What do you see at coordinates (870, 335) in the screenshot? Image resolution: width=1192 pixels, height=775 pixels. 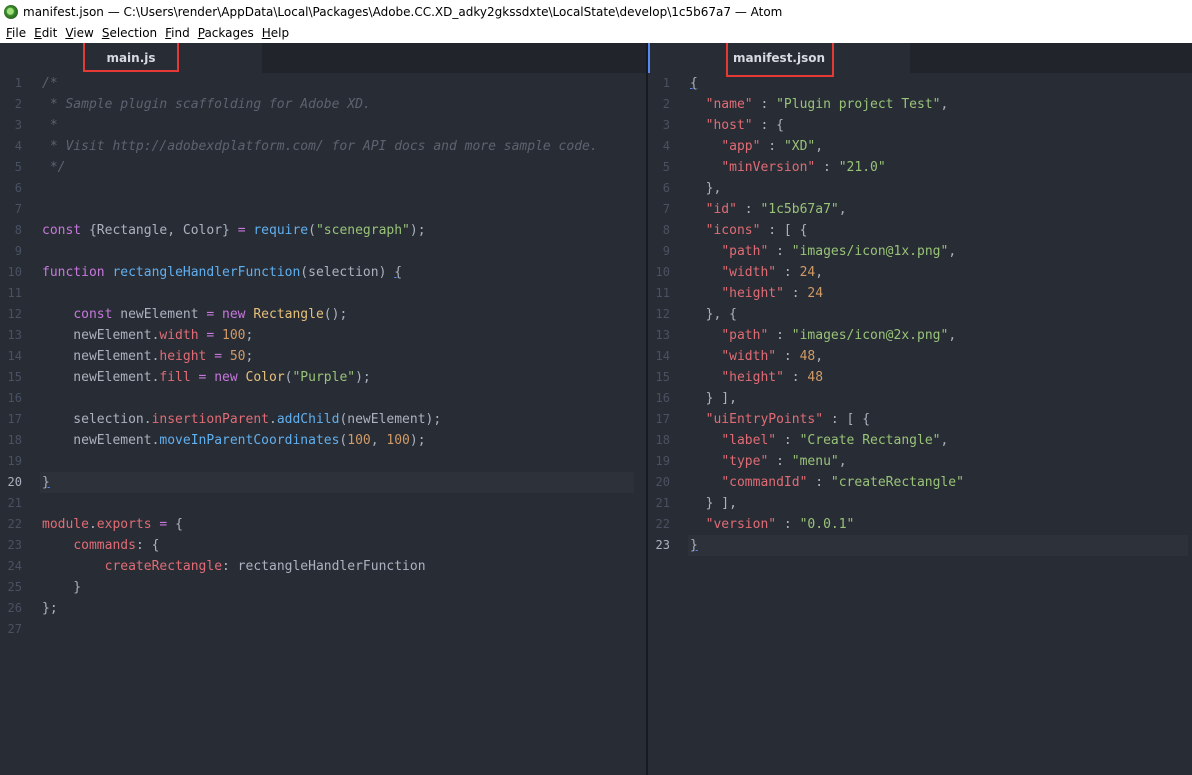 I see `code-token: "images/icon@2x.png"` at bounding box center [870, 335].